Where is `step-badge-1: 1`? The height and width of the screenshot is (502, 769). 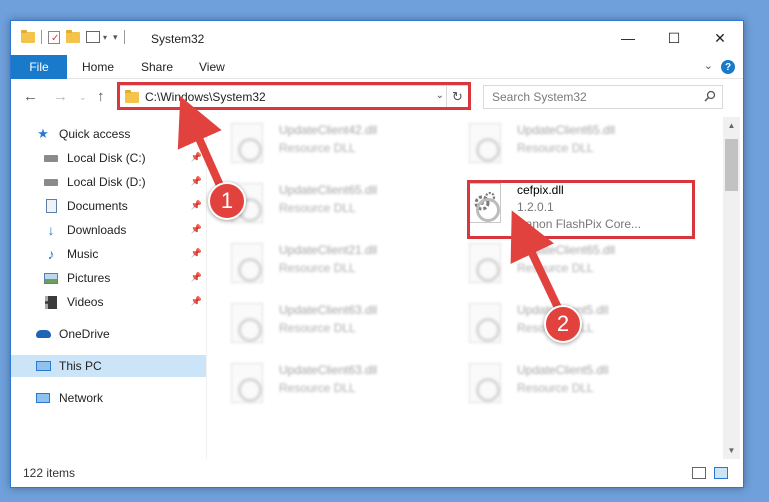
step-badge-1: 1 is located at coordinates (227, 201).